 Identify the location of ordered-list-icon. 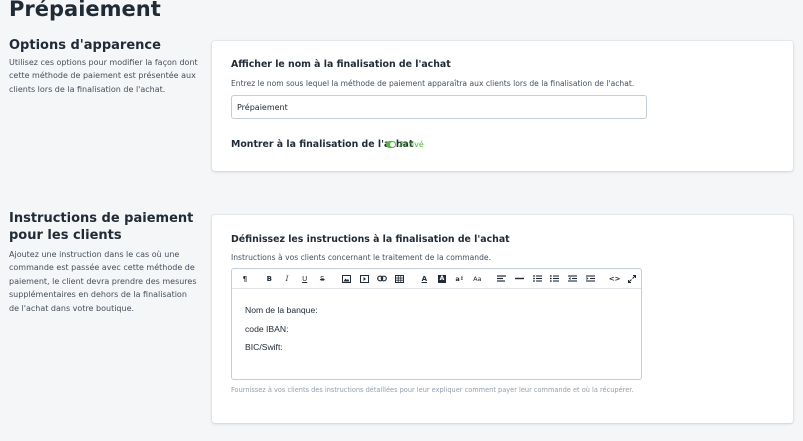
(555, 279).